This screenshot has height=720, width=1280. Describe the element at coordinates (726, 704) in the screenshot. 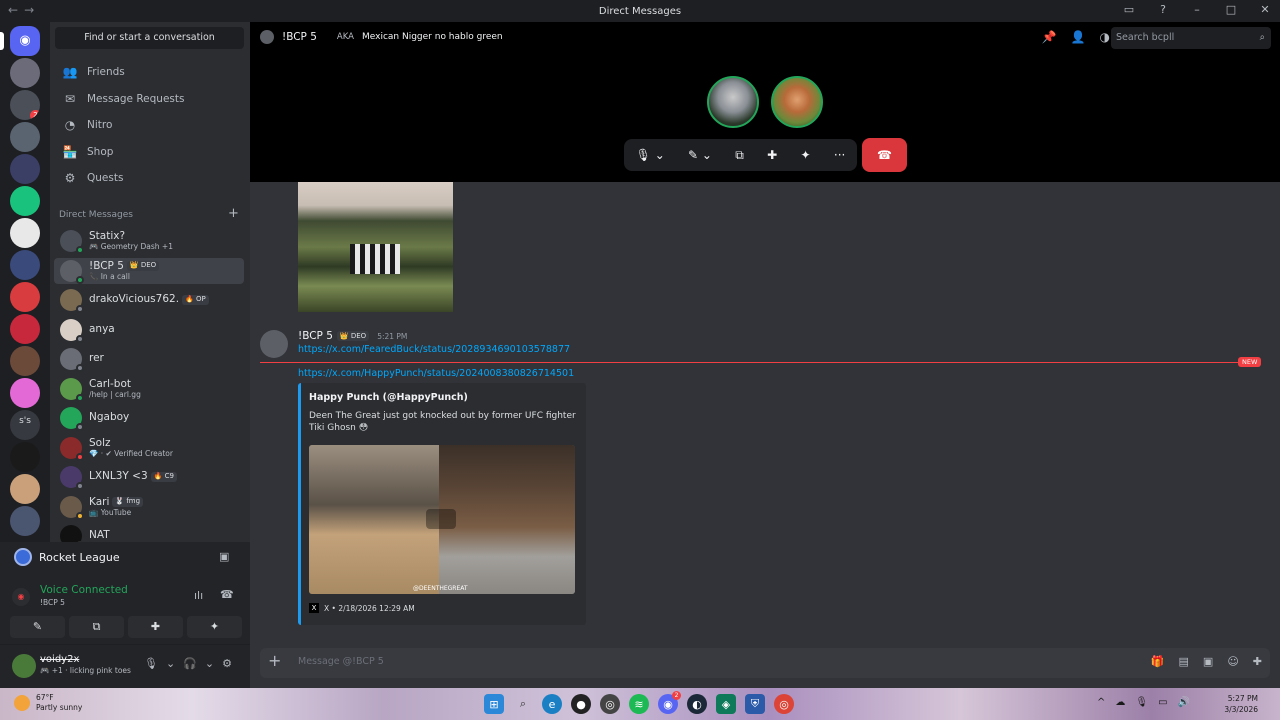

I see `xbox-icon: ◈` at that location.